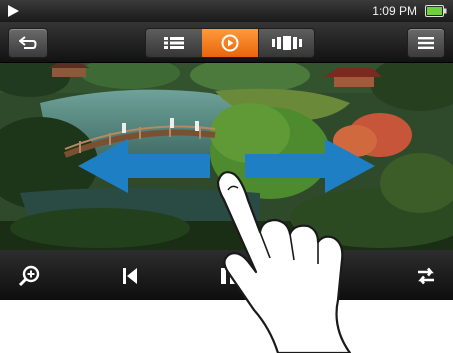 This screenshot has width=453, height=353. I want to click on status-time: 1:09 PM, so click(394, 11).